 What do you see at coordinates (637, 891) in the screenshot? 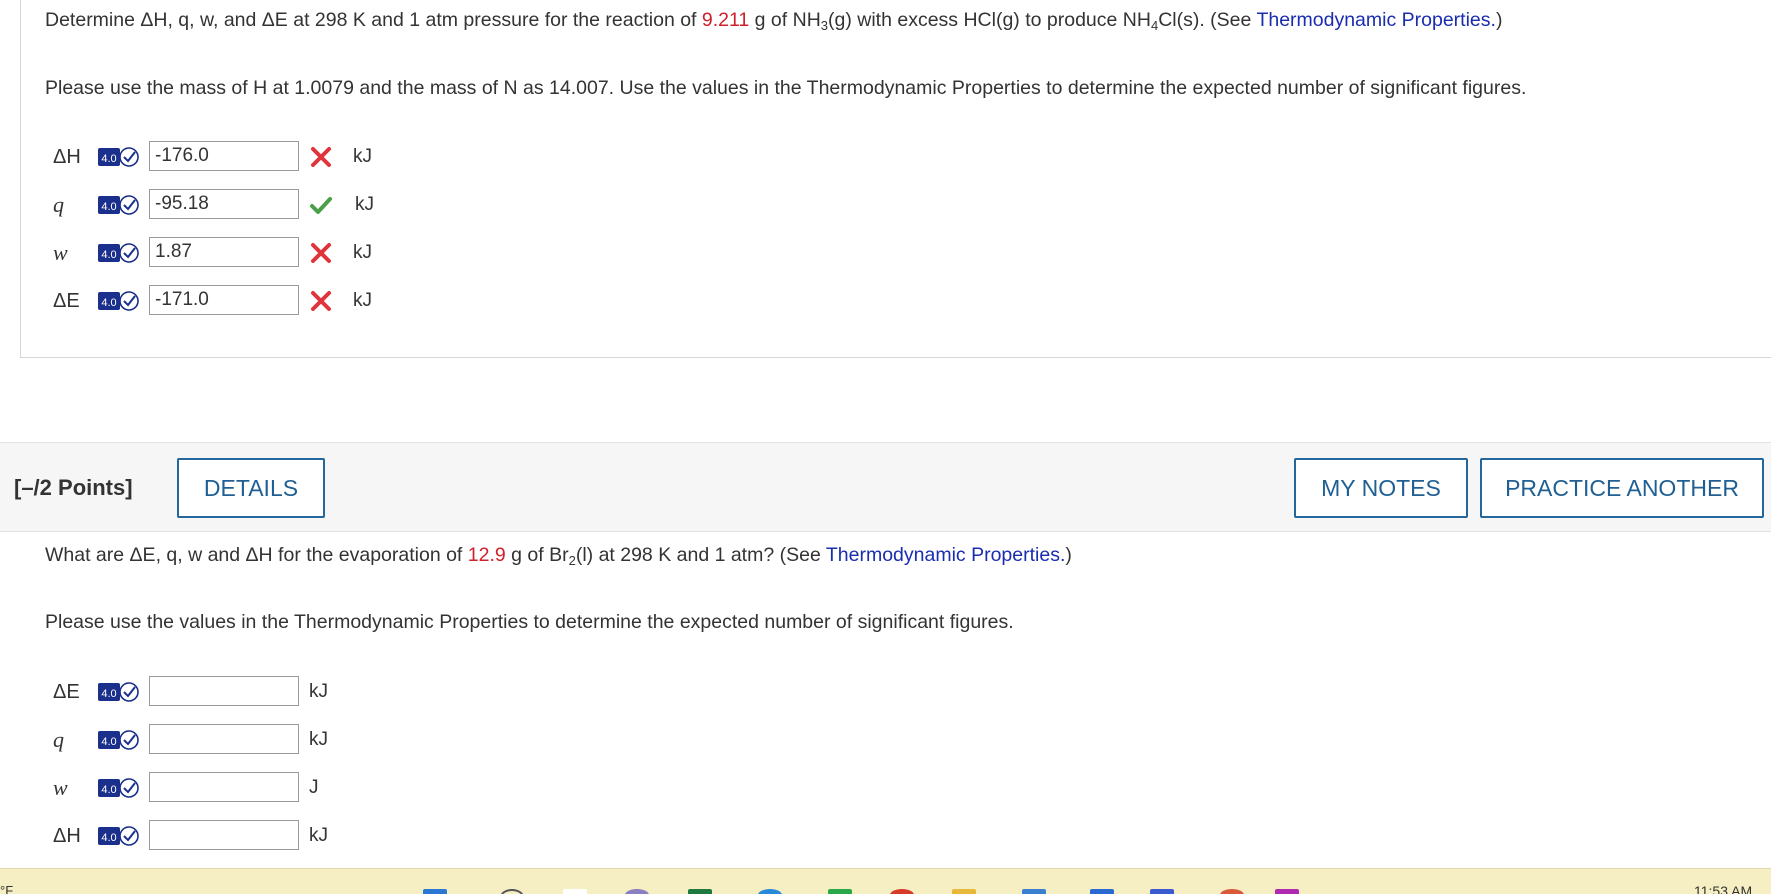
I see `teams-icon` at bounding box center [637, 891].